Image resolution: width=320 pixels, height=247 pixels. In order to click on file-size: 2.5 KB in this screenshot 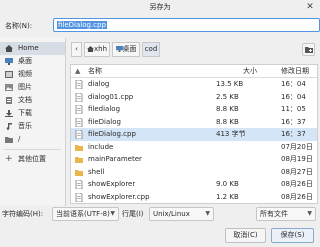, I will do `click(227, 96)`.